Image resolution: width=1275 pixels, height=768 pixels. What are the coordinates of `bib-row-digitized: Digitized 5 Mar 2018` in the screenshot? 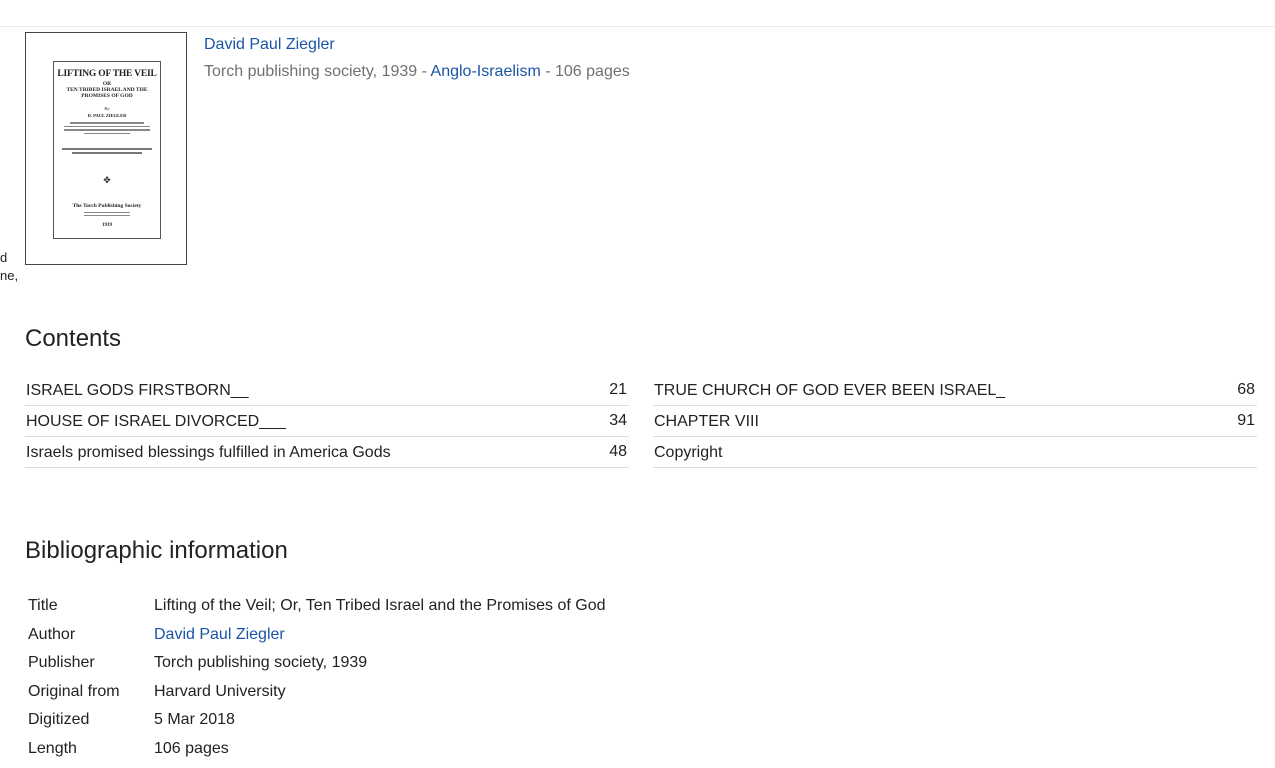 It's located at (317, 720).